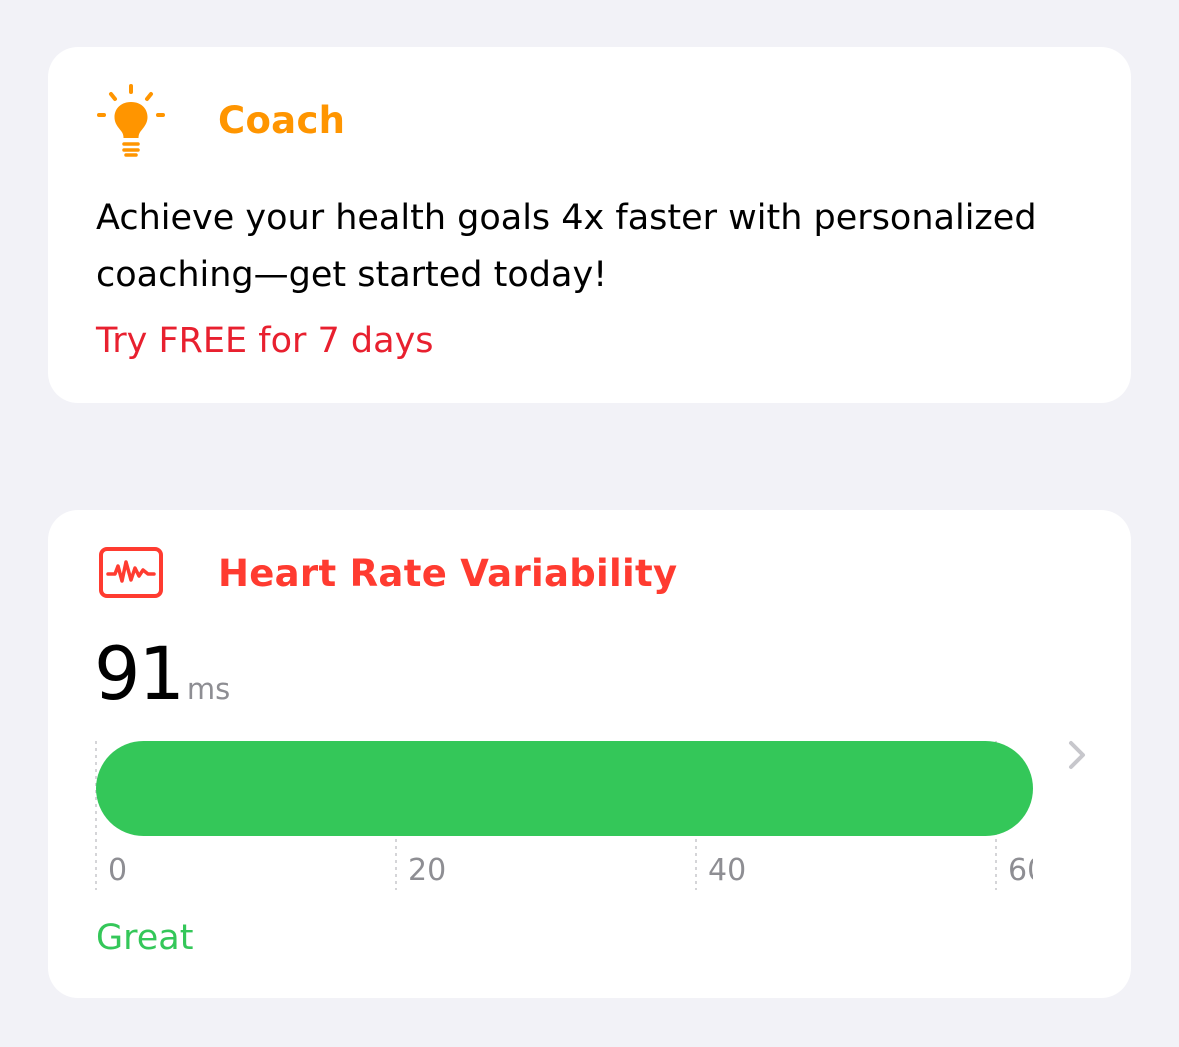  What do you see at coordinates (427, 870) in the screenshot?
I see `x-tick-label-20: 20` at bounding box center [427, 870].